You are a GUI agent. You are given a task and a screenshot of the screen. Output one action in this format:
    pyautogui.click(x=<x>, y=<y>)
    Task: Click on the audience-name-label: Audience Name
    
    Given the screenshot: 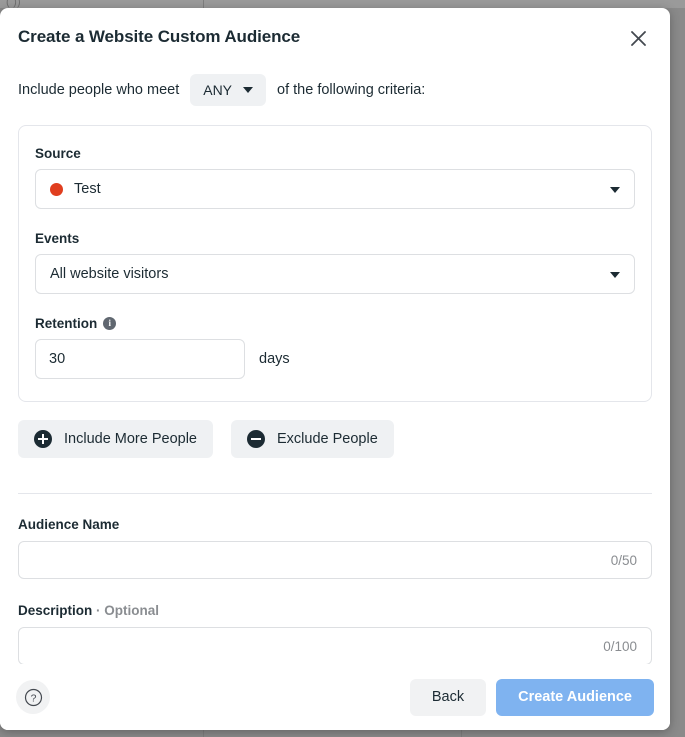 What is the action you would take?
    pyautogui.click(x=335, y=524)
    